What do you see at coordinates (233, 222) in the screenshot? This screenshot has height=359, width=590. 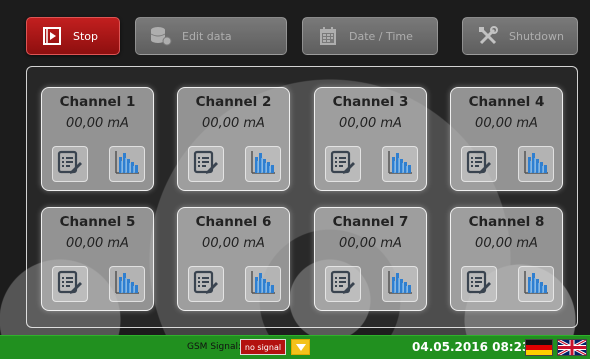 I see `channel-name: Channel 6` at bounding box center [233, 222].